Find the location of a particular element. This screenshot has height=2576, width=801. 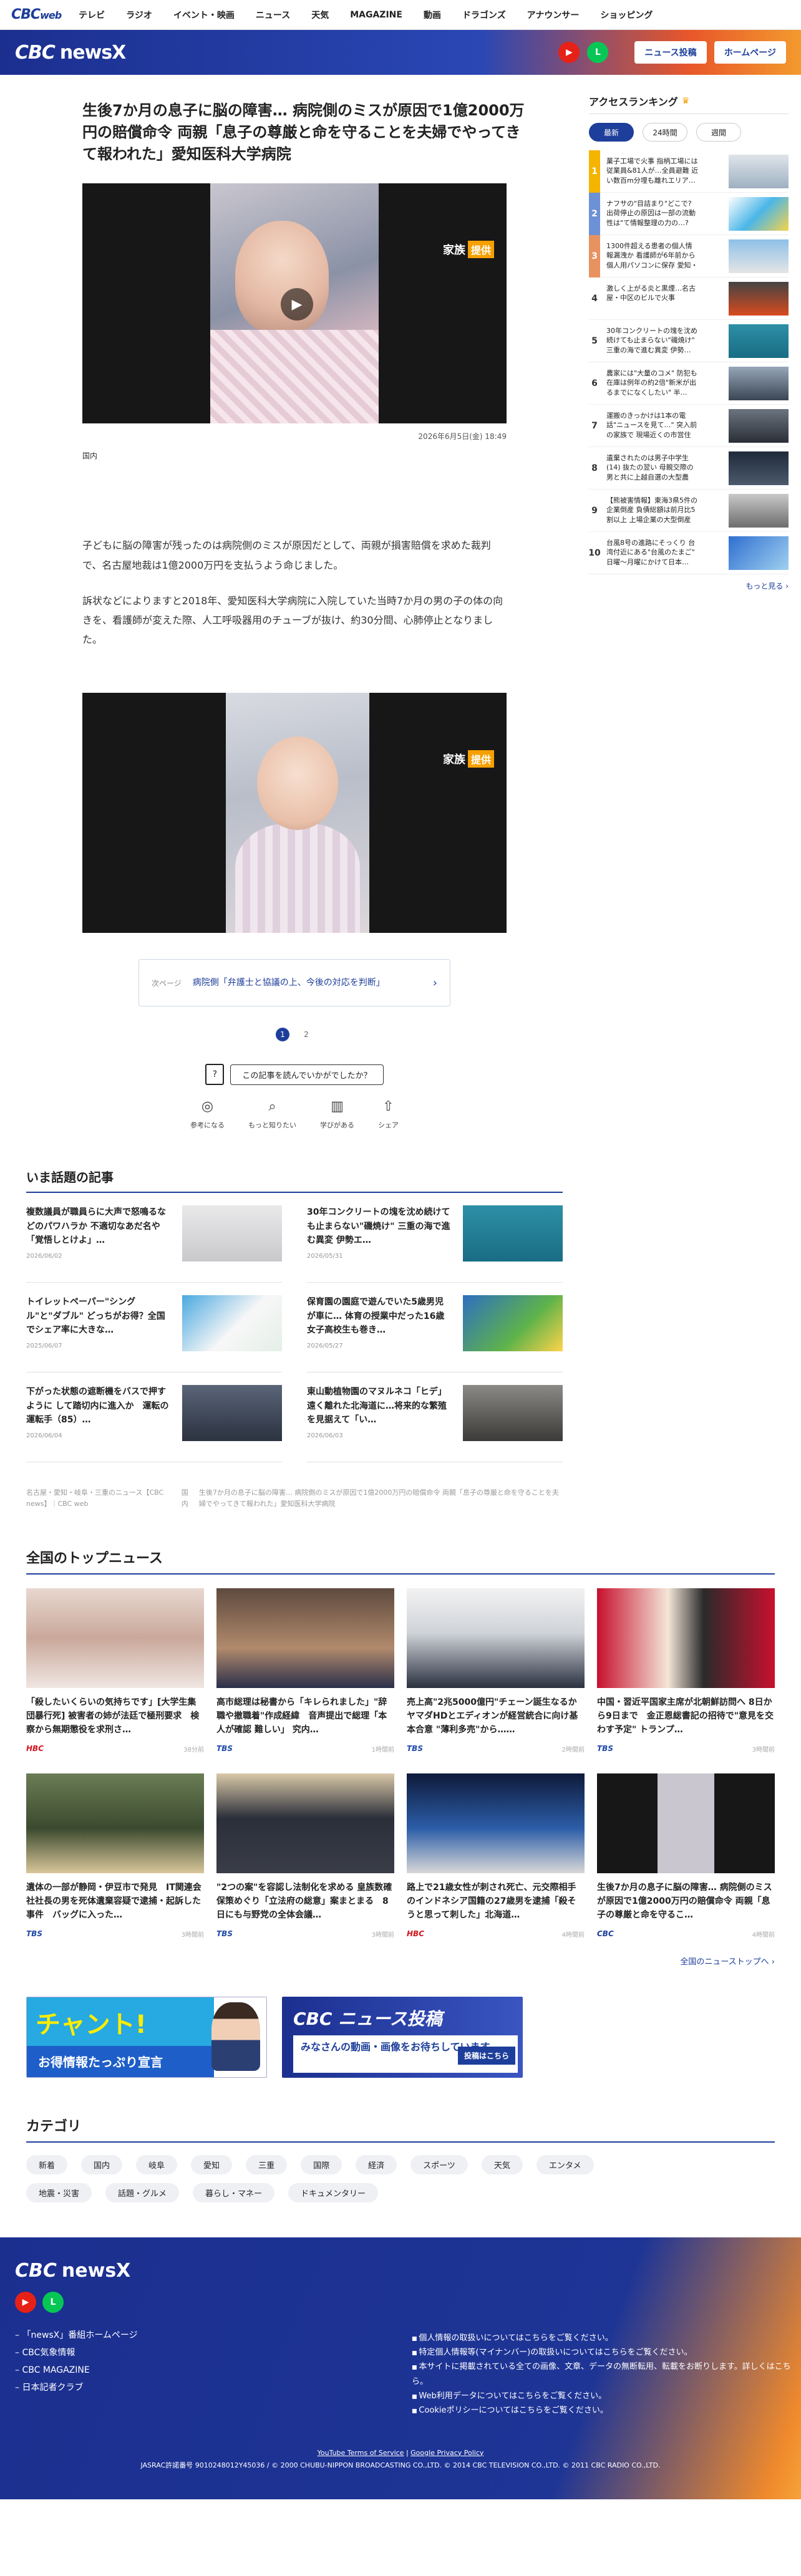

policy-link: Cookieポリシーについてはこちらをご覧ください。 is located at coordinates (606, 2410).